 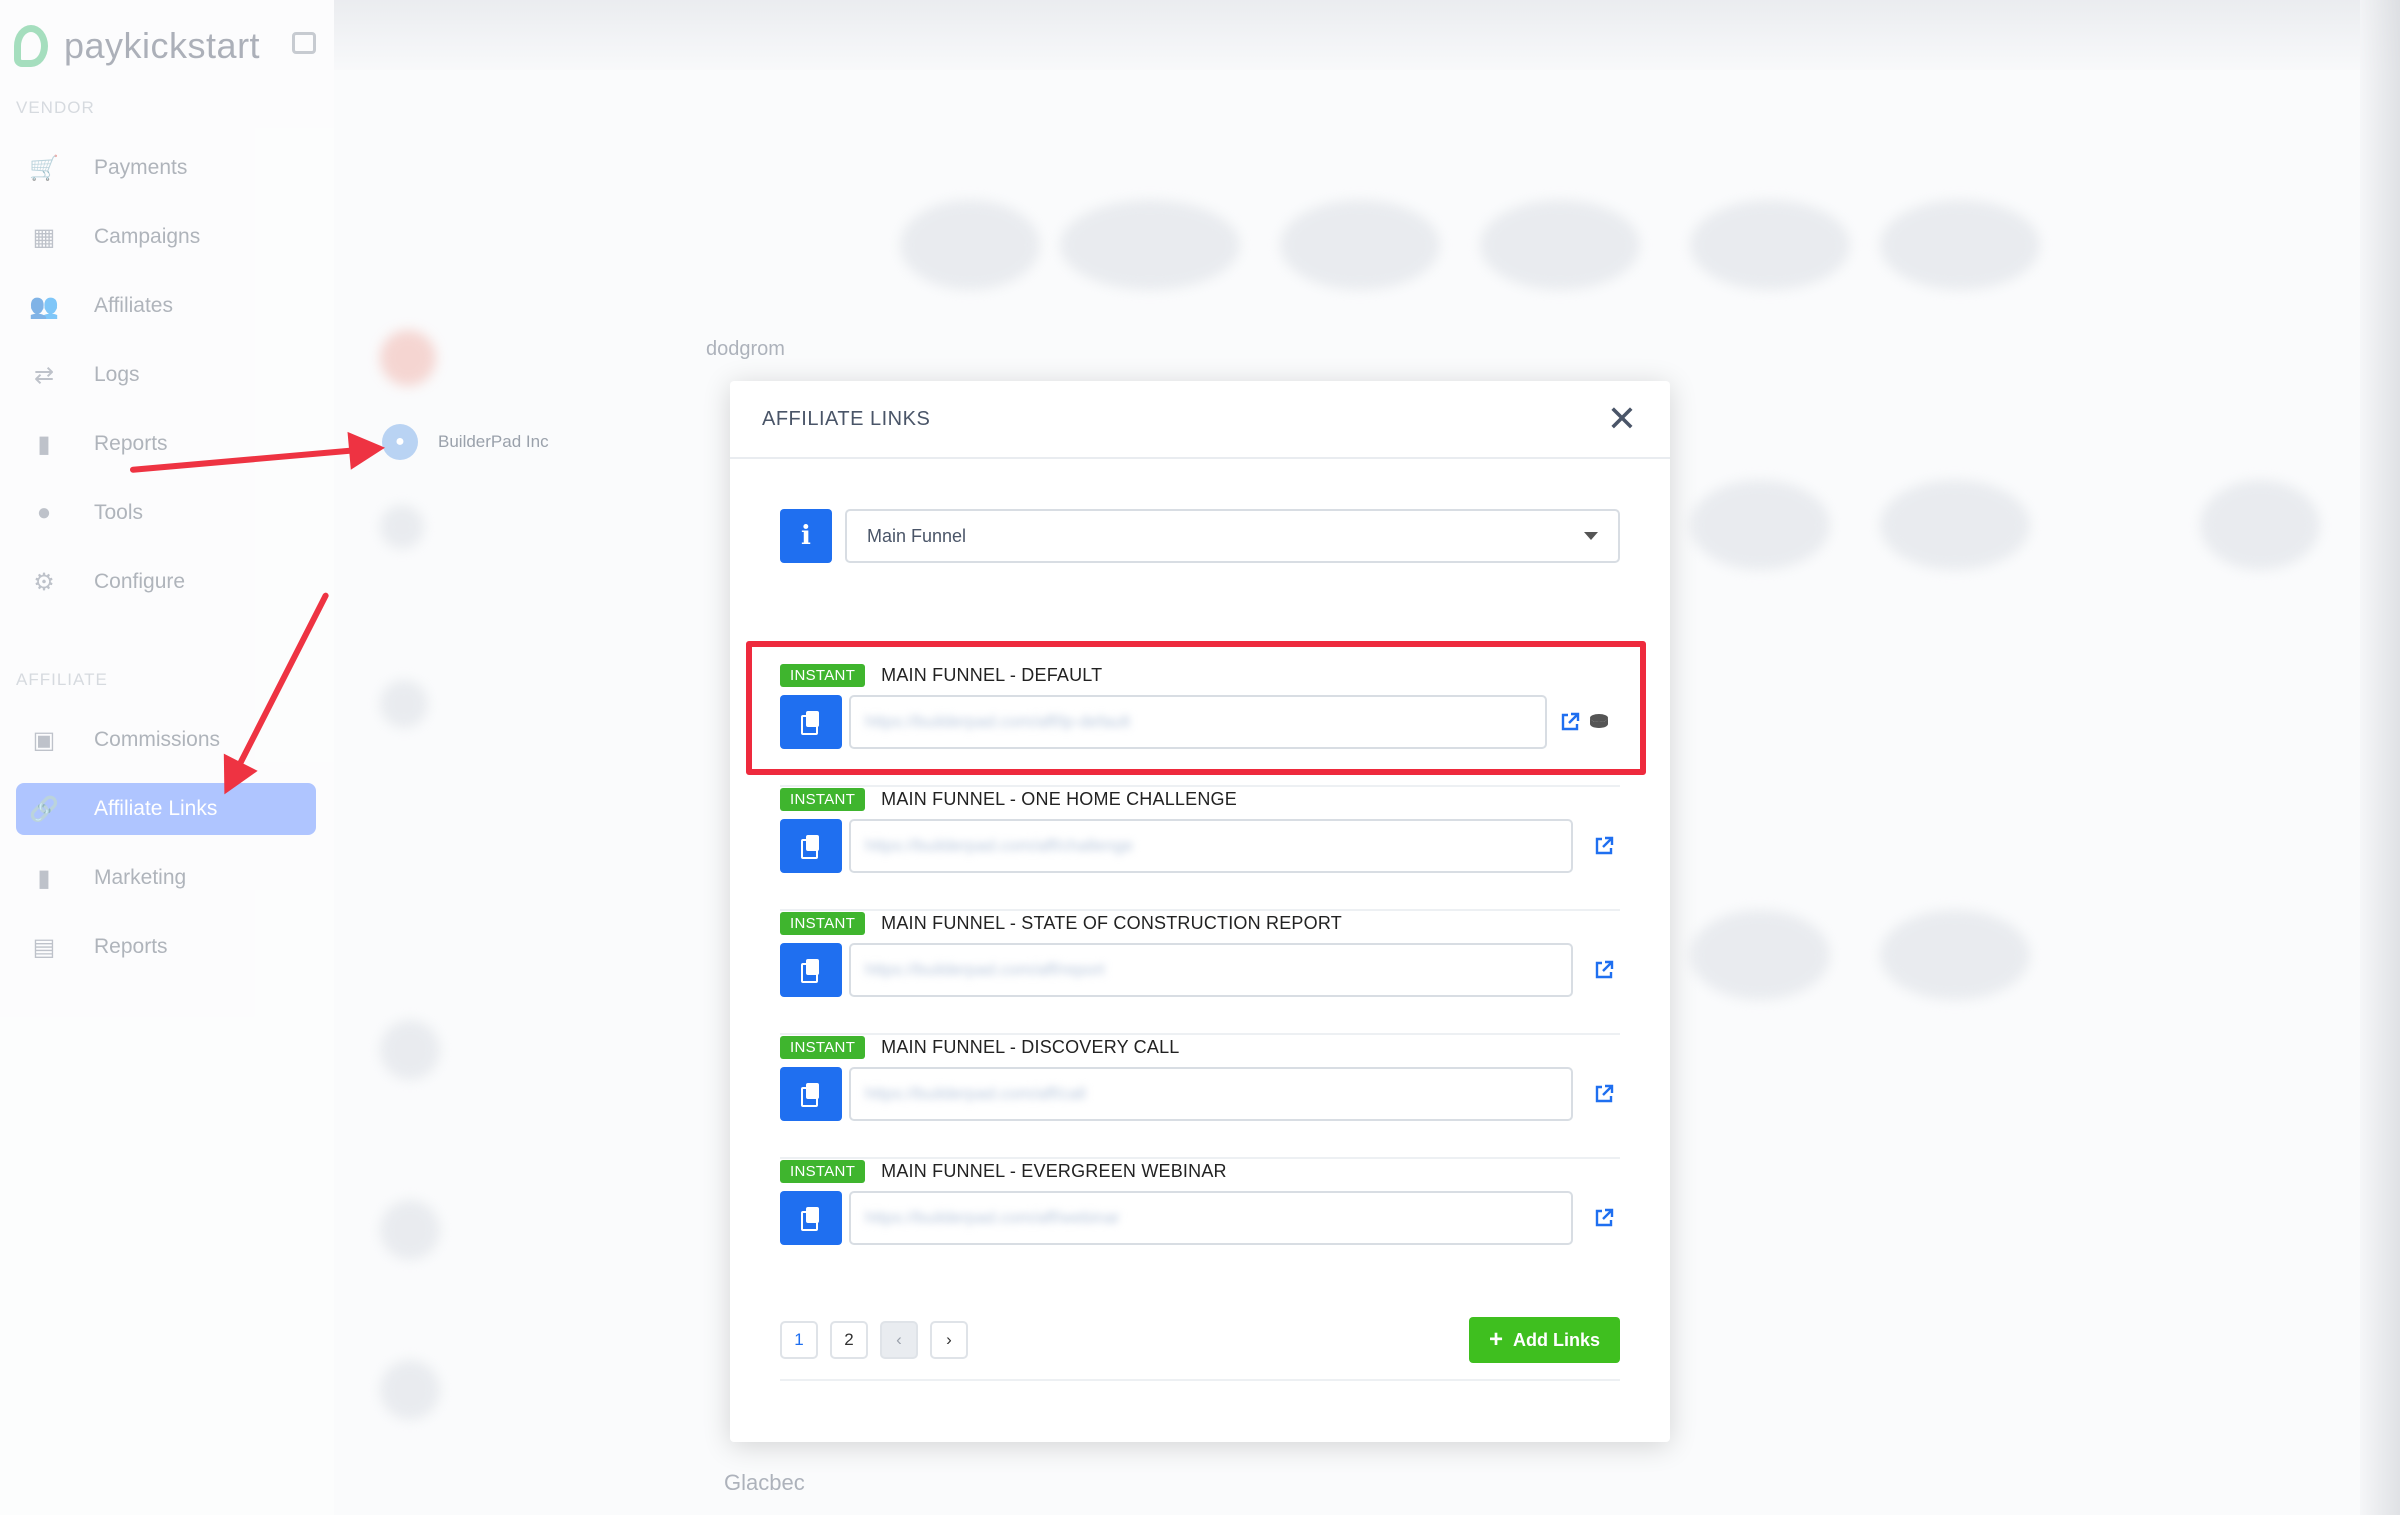 I want to click on link-row: https://builderpad.com/aff/challenge, so click(x=1198, y=846).